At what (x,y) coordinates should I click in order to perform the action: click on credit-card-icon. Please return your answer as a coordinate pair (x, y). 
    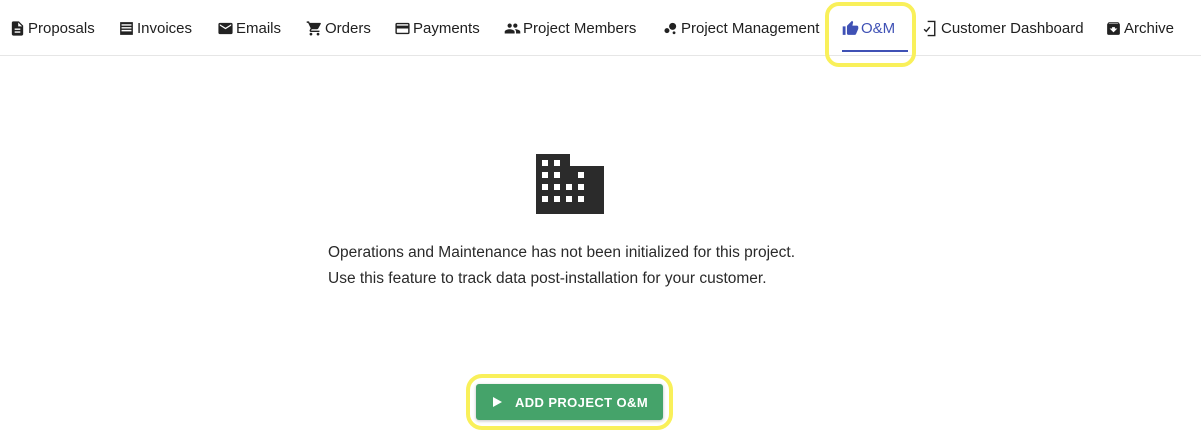
    Looking at the image, I should click on (403, 28).